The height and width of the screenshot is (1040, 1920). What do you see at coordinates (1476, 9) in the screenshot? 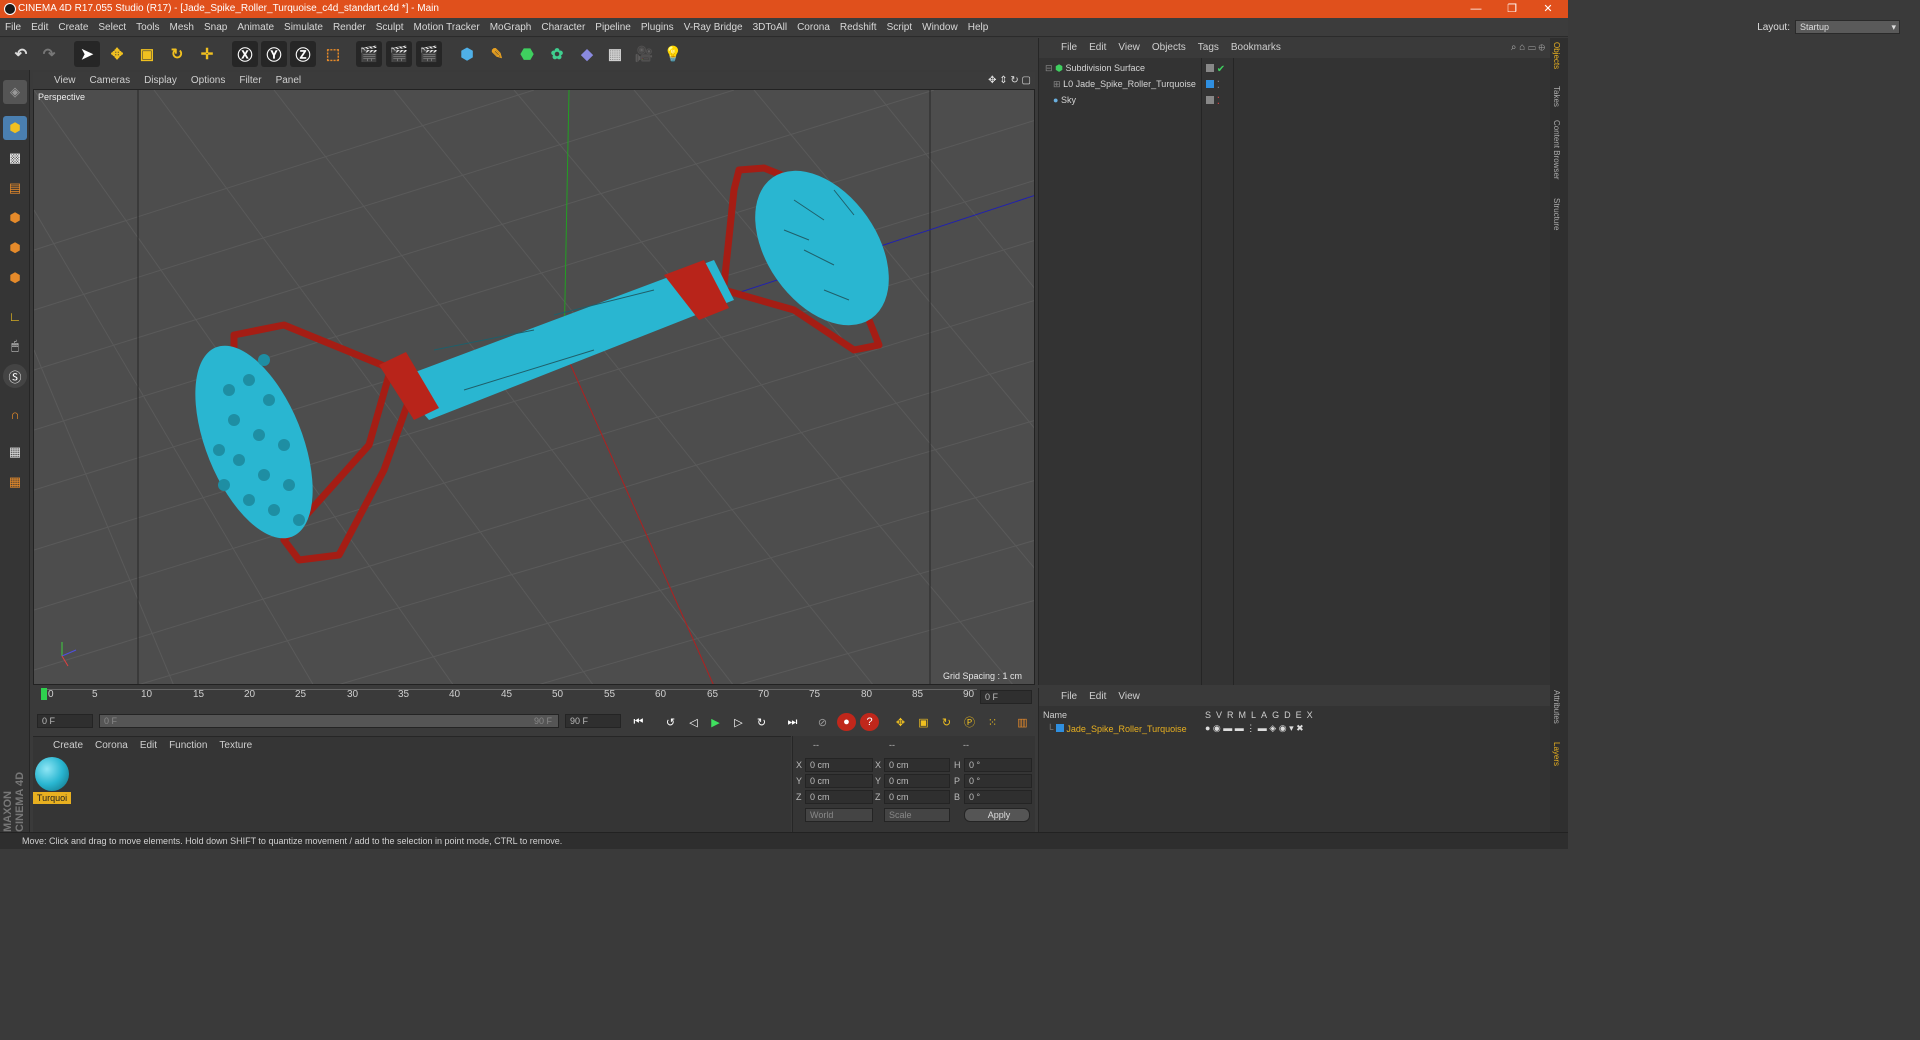
I see `minimize-button: —` at bounding box center [1476, 9].